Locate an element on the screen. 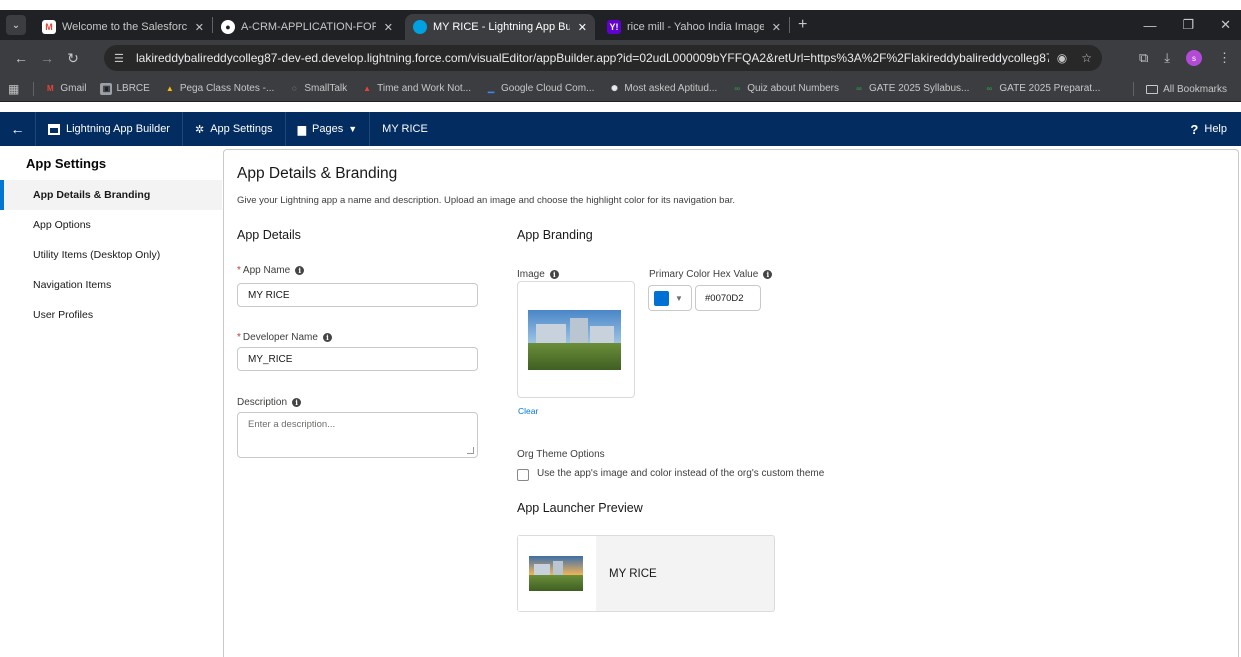  bookmark-item: ▣ LBRCE is located at coordinates (125, 88).